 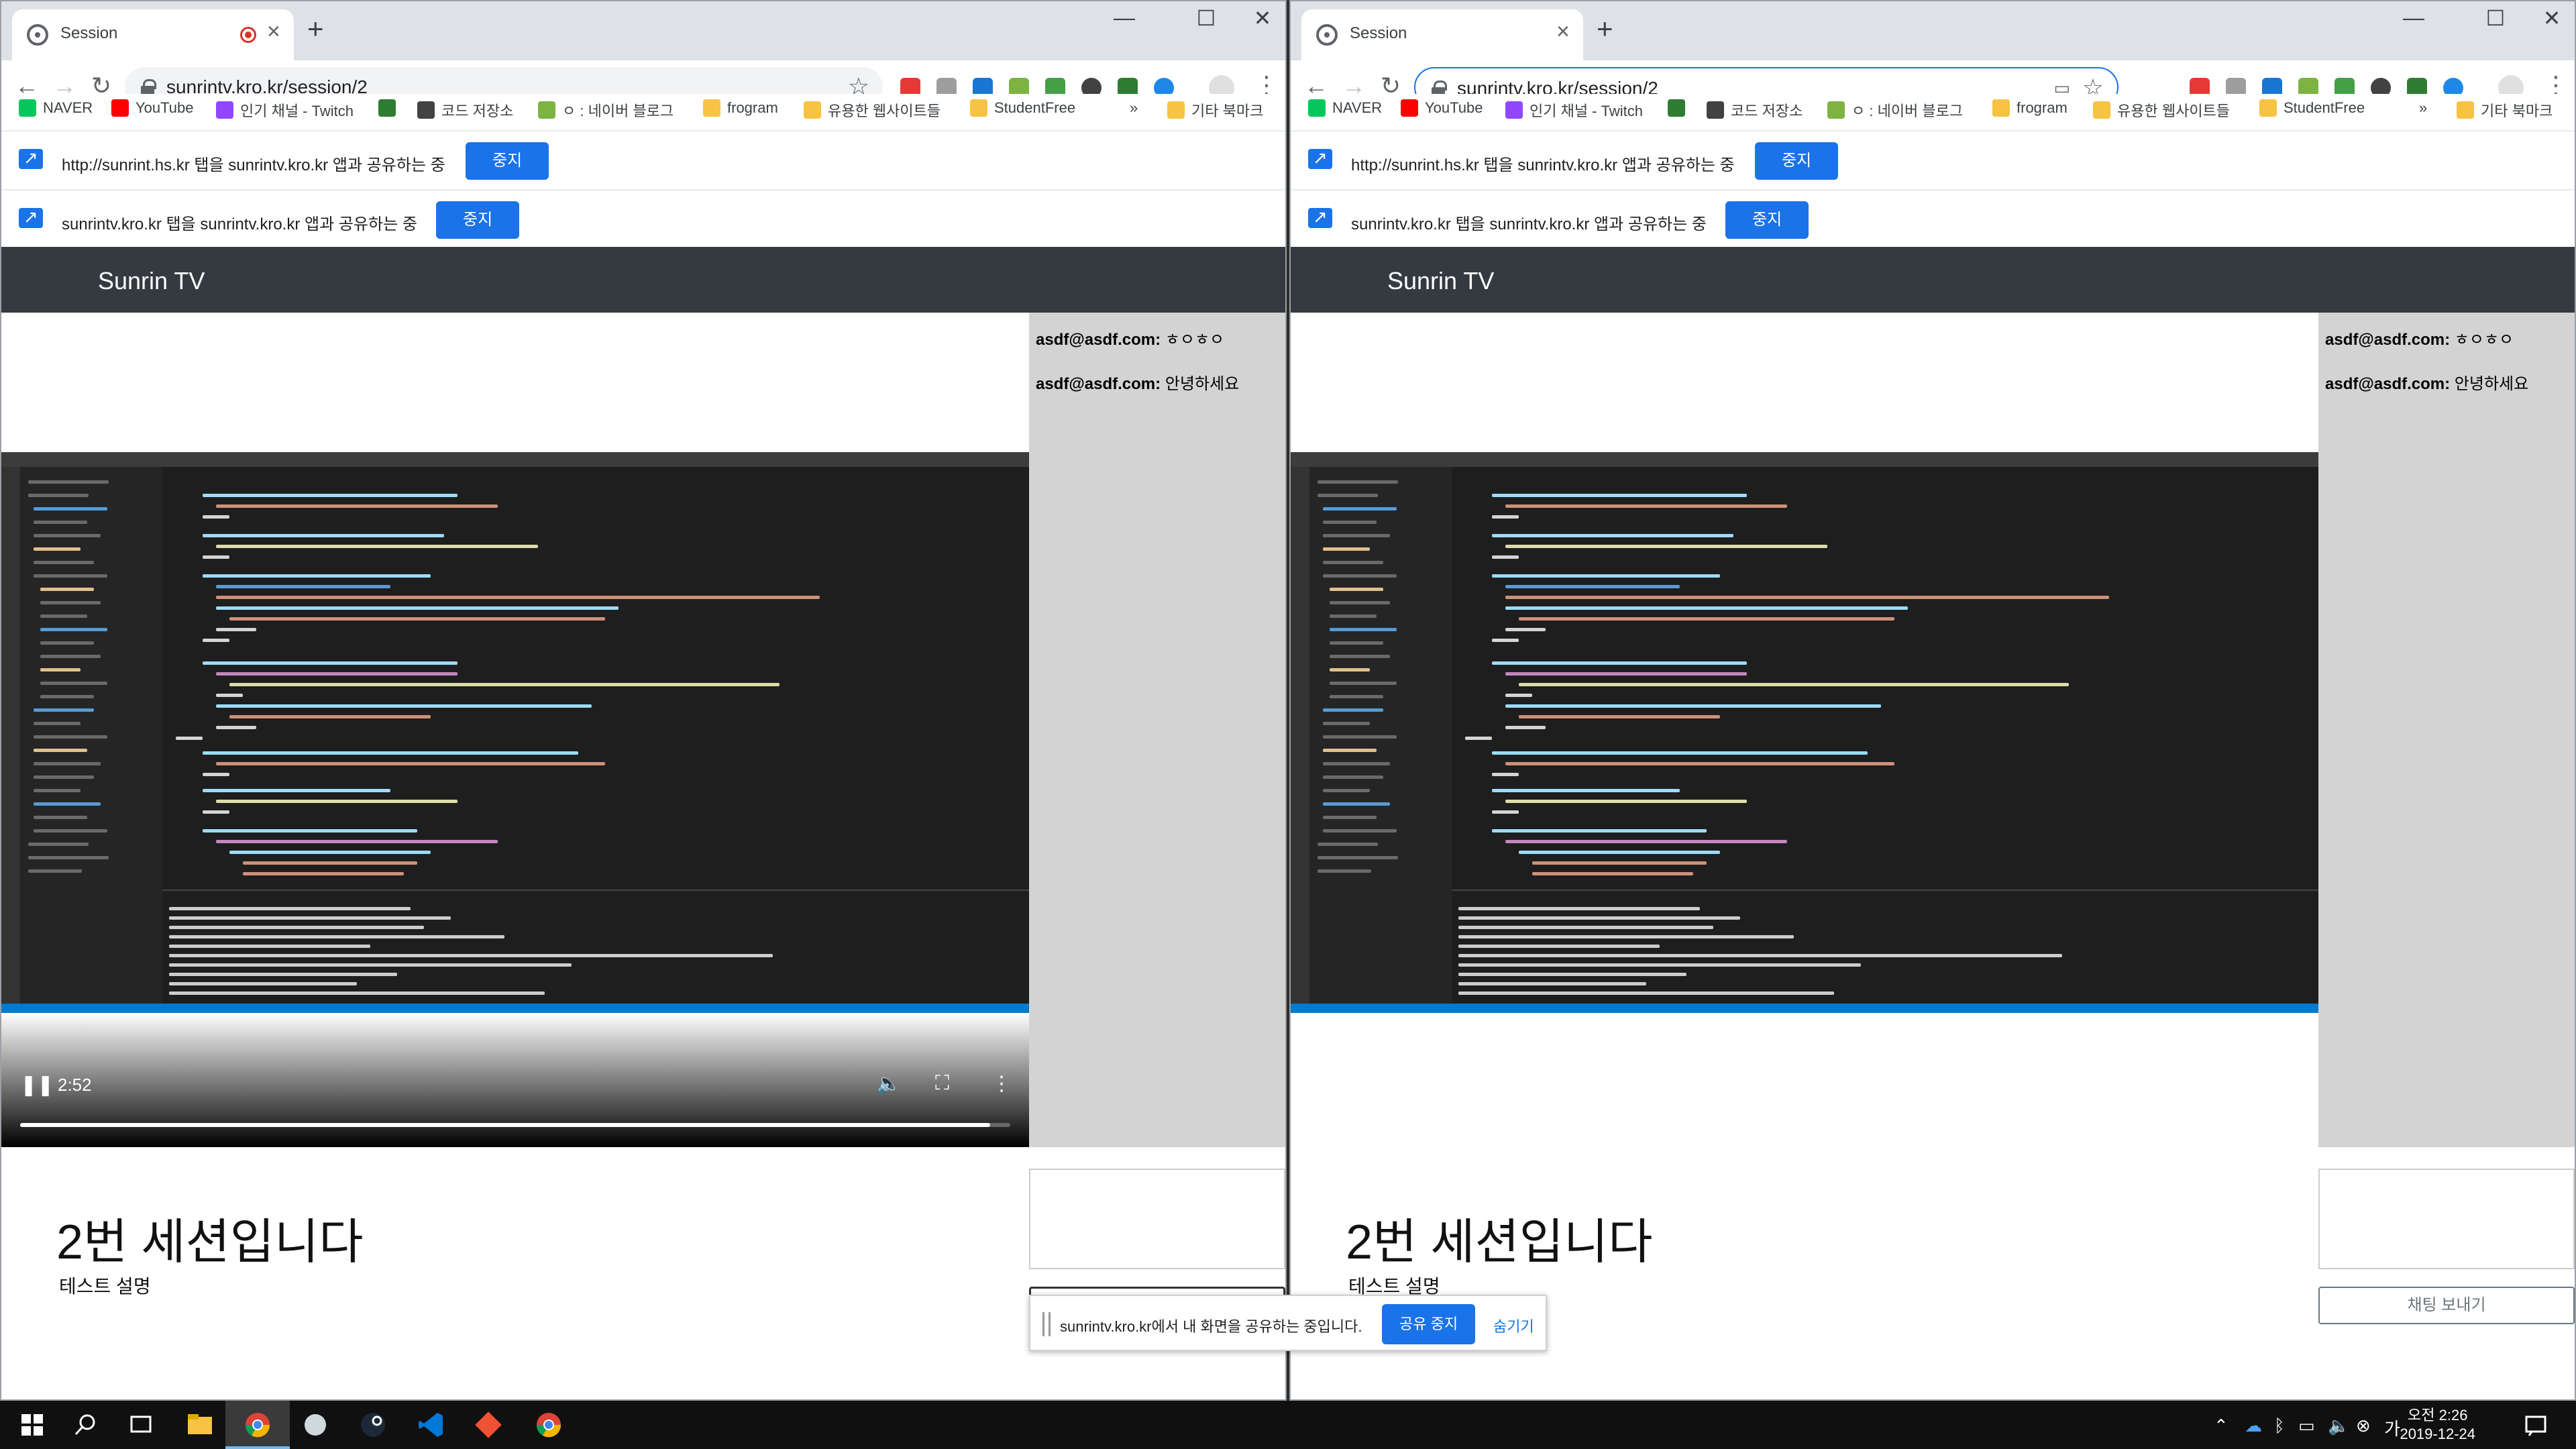 I want to click on drag-handle-icon, so click(x=1046, y=1324).